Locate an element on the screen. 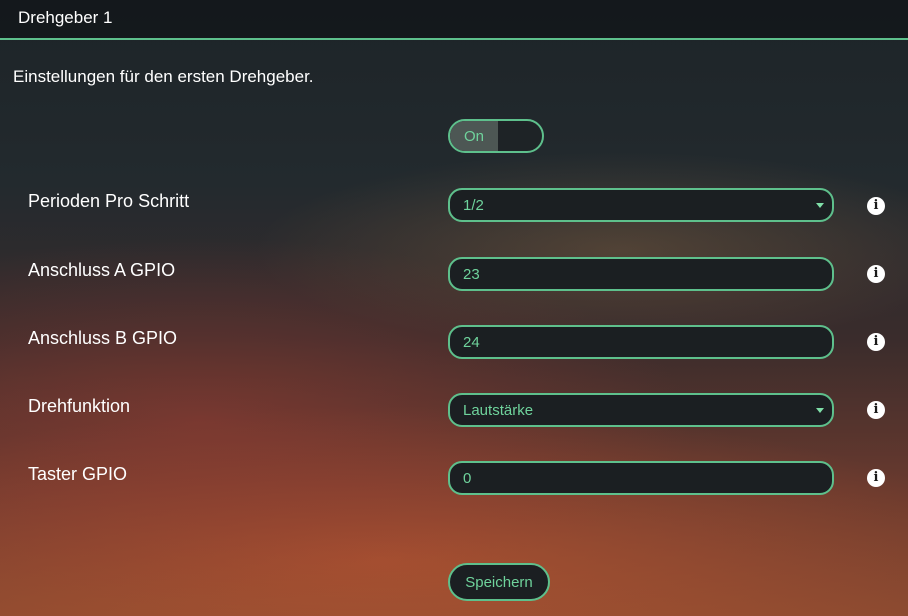  title-bar: Drehgeber 1 is located at coordinates (454, 20).